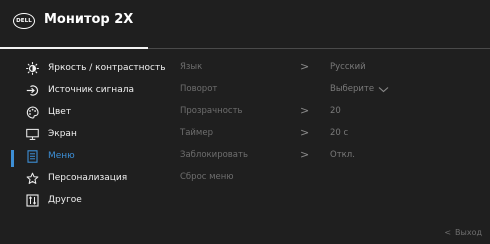 The image size is (490, 244). I want to click on submenu-value: 20 с, so click(339, 133).